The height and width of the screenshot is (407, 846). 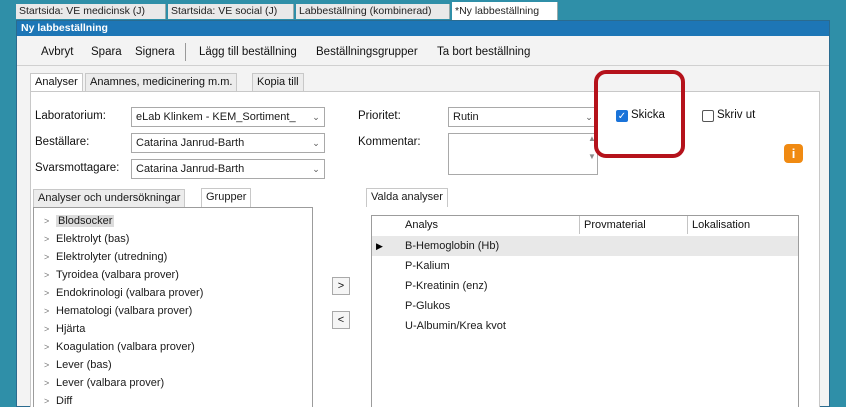 I want to click on table-row: U-Albumin/Krea kvot, so click(x=585, y=326).